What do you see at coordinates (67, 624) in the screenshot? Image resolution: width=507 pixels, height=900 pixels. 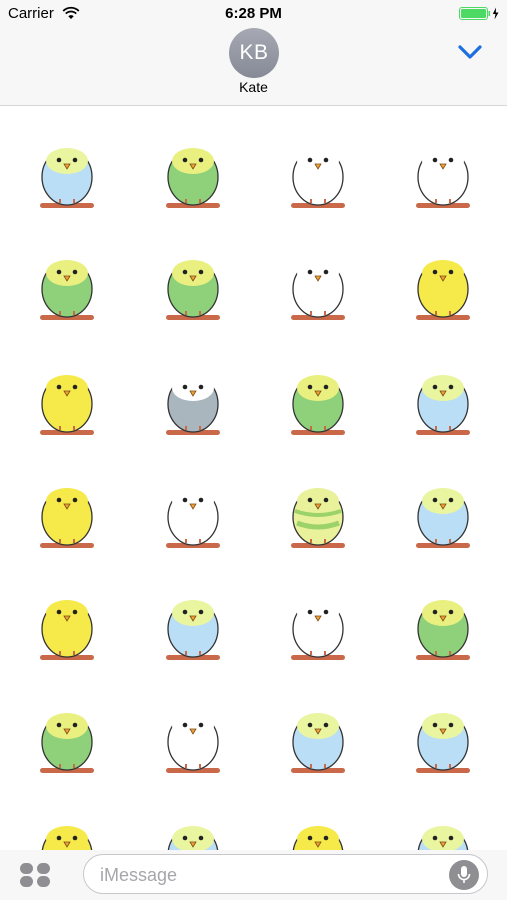 I see `sticker-budgie-yellow-green-surprised` at bounding box center [67, 624].